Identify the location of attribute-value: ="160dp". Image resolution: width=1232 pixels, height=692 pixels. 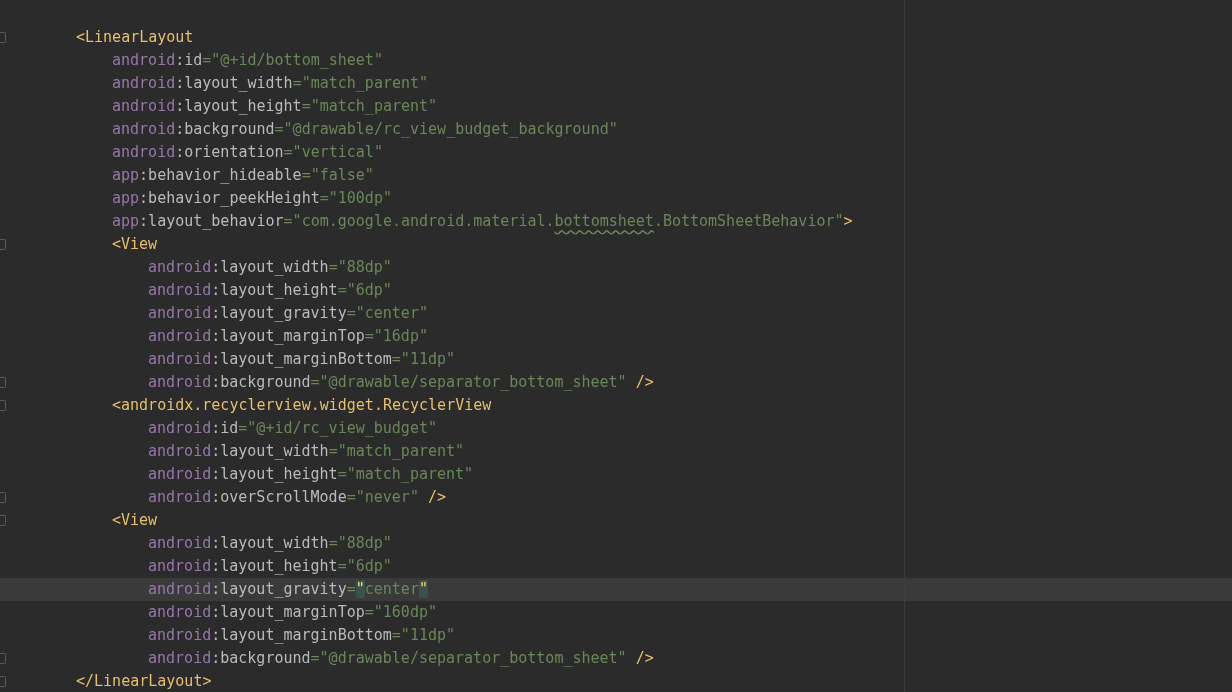
(400, 612).